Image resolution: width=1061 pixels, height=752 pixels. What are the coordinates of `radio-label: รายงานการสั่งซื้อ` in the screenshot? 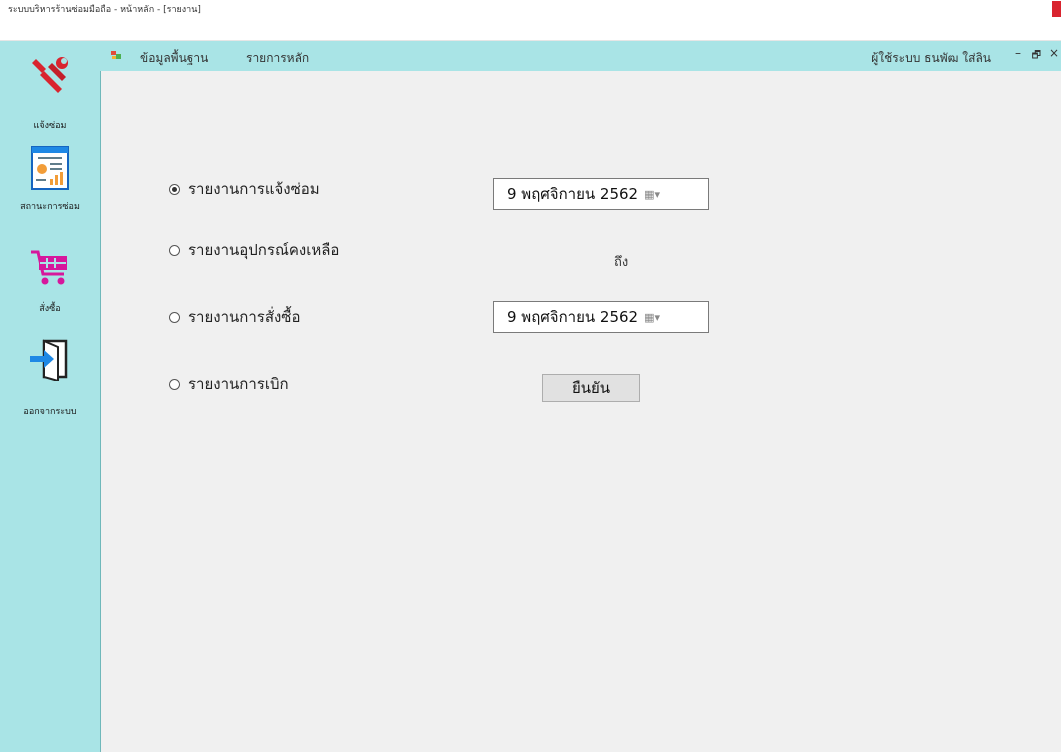 It's located at (244, 317).